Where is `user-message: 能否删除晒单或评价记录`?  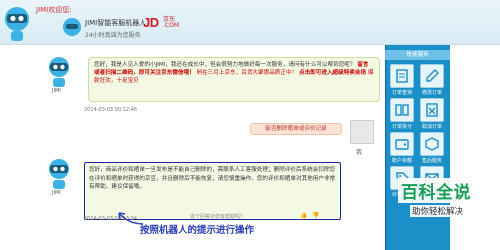 user-message: 能否删除晒单或评价记录 is located at coordinates (296, 129).